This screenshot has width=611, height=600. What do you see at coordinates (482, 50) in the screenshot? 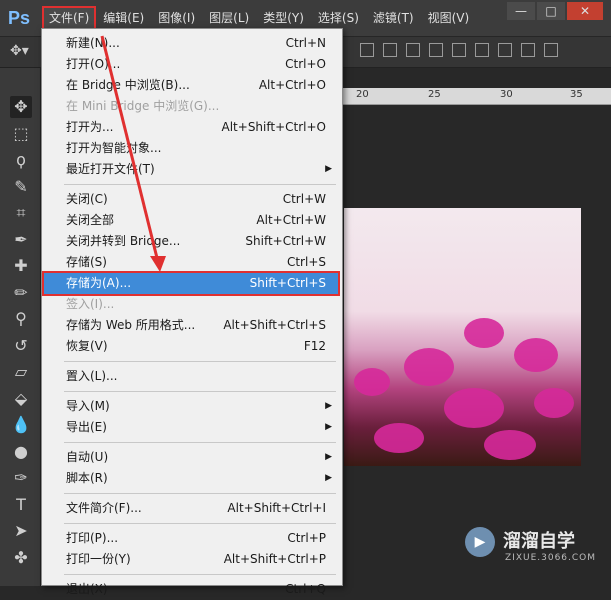
I see `align-right-icon` at bounding box center [482, 50].